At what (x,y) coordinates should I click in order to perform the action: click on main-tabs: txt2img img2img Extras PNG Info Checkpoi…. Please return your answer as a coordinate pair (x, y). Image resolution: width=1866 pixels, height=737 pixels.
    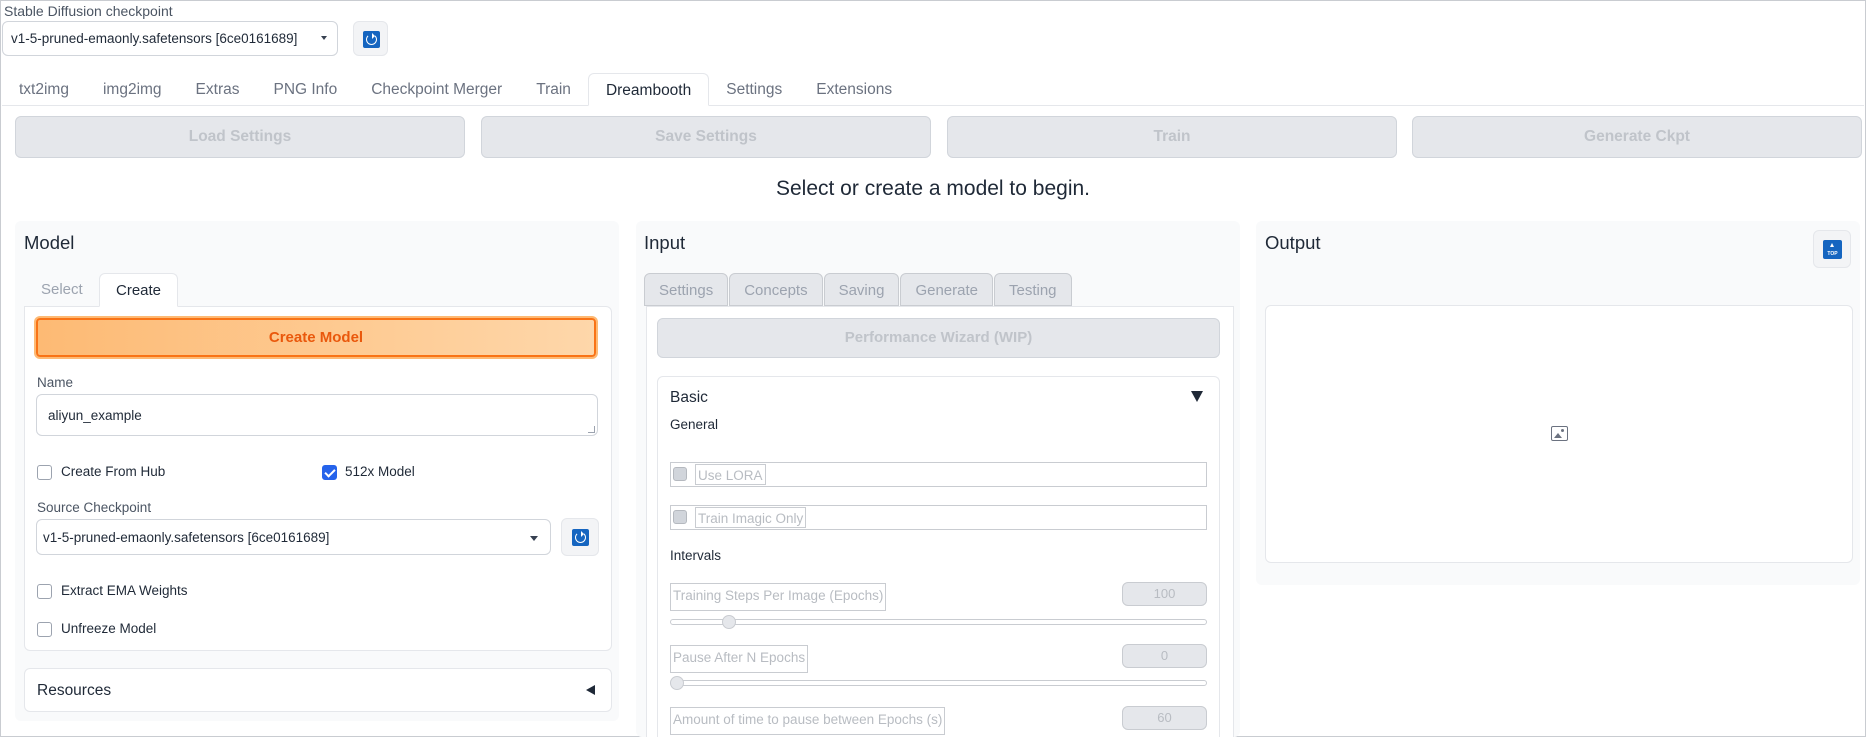
    Looking at the image, I should click on (455, 89).